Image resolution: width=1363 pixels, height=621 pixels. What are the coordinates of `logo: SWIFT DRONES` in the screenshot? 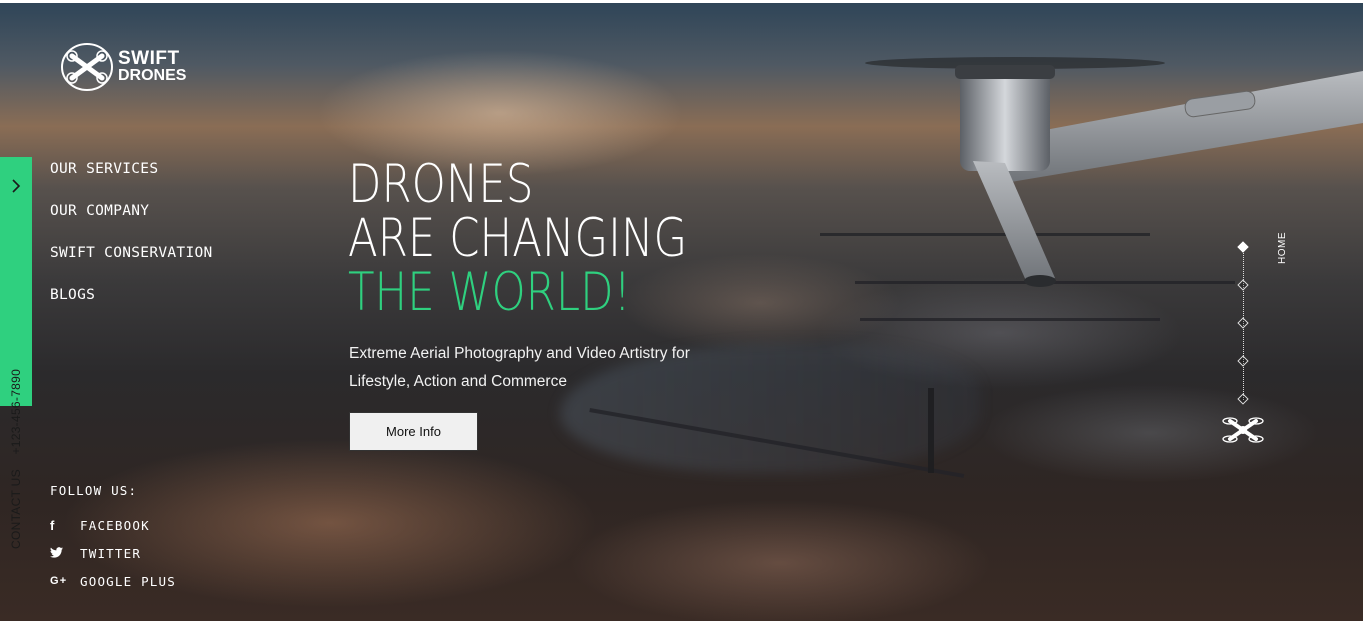 It's located at (123, 67).